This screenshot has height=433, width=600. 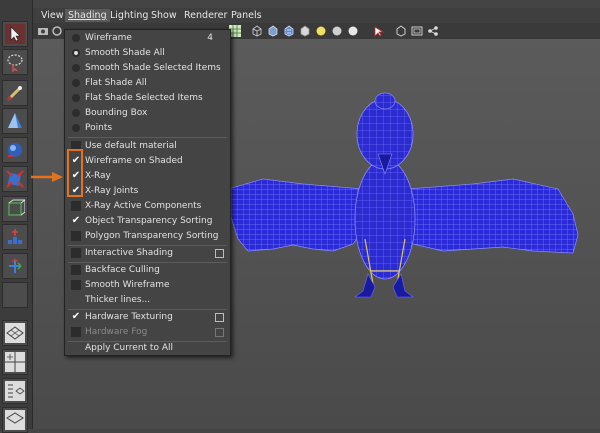 I want to click on soft-mod-tool-icon, so click(x=15, y=237).